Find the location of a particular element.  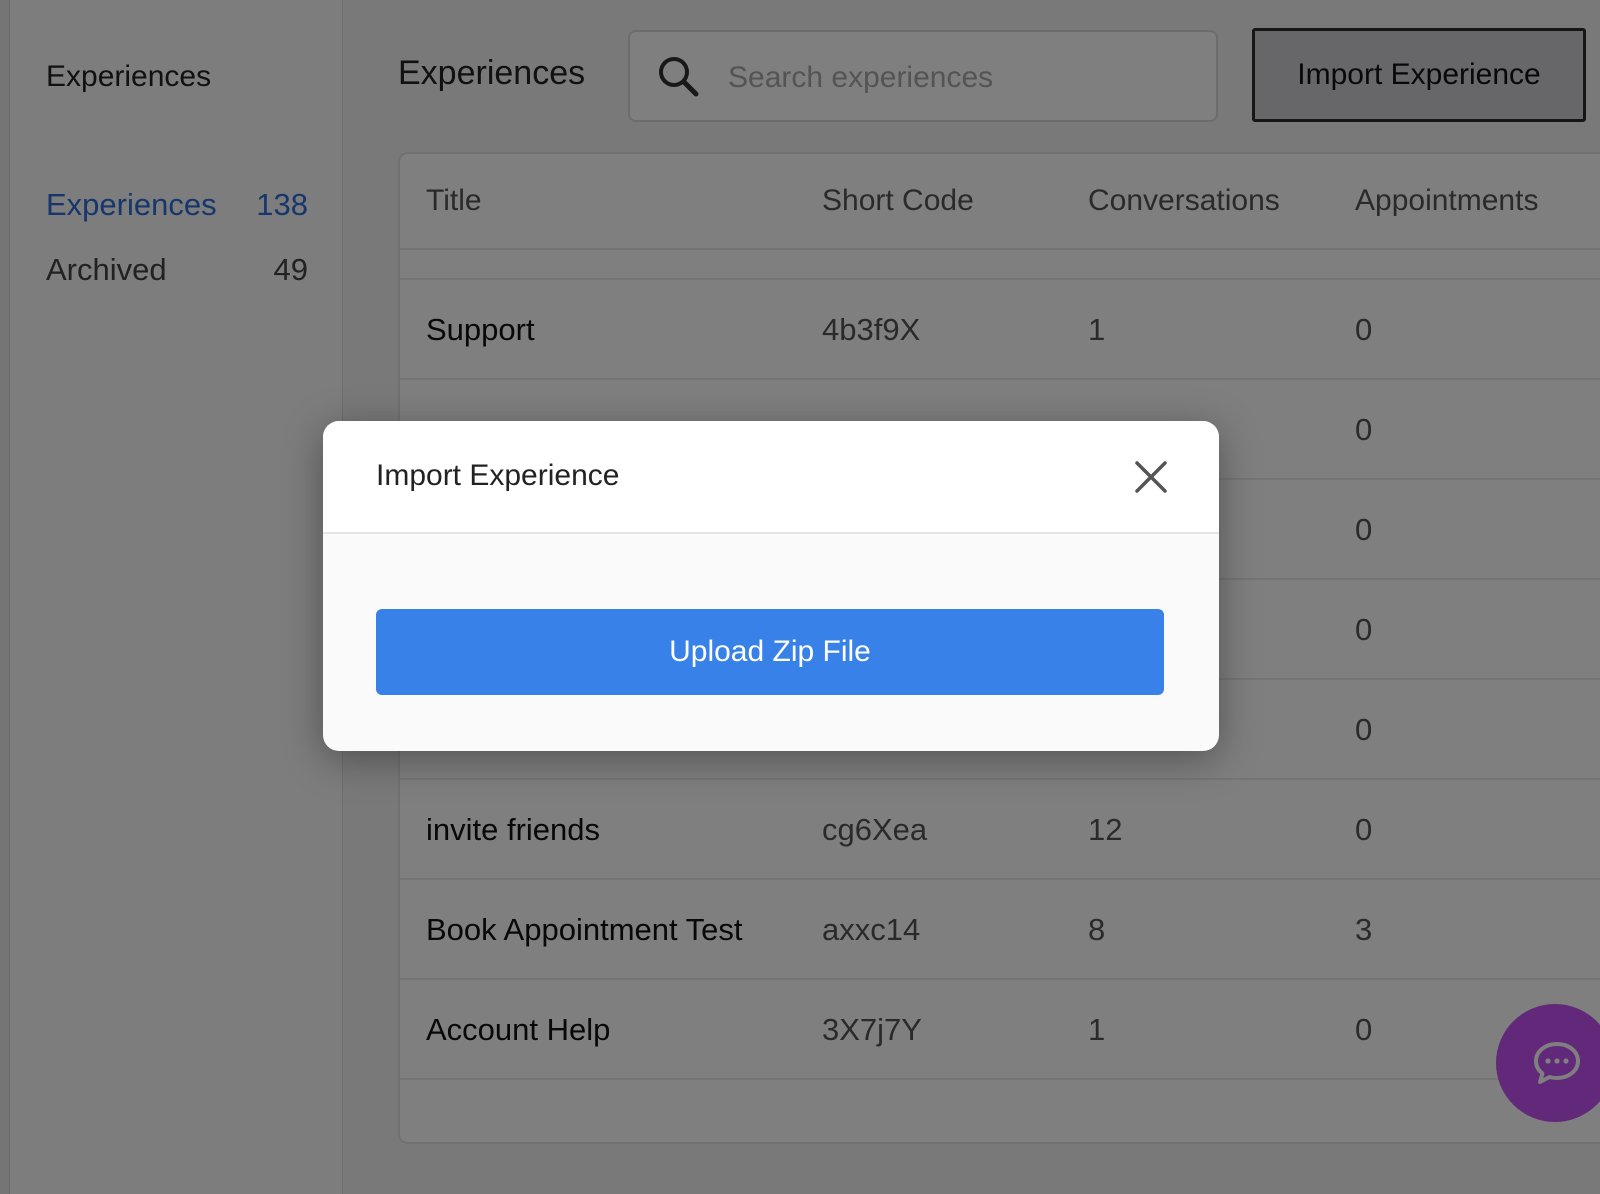

modal-header: Import Experience is located at coordinates (771, 477).